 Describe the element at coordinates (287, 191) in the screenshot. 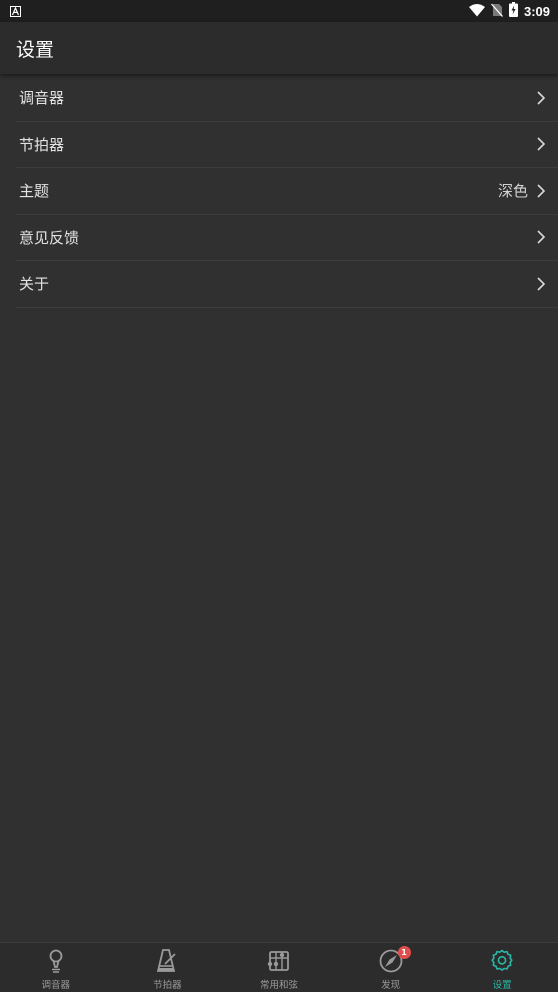

I see `settings-item-theme: 主题 深色` at that location.